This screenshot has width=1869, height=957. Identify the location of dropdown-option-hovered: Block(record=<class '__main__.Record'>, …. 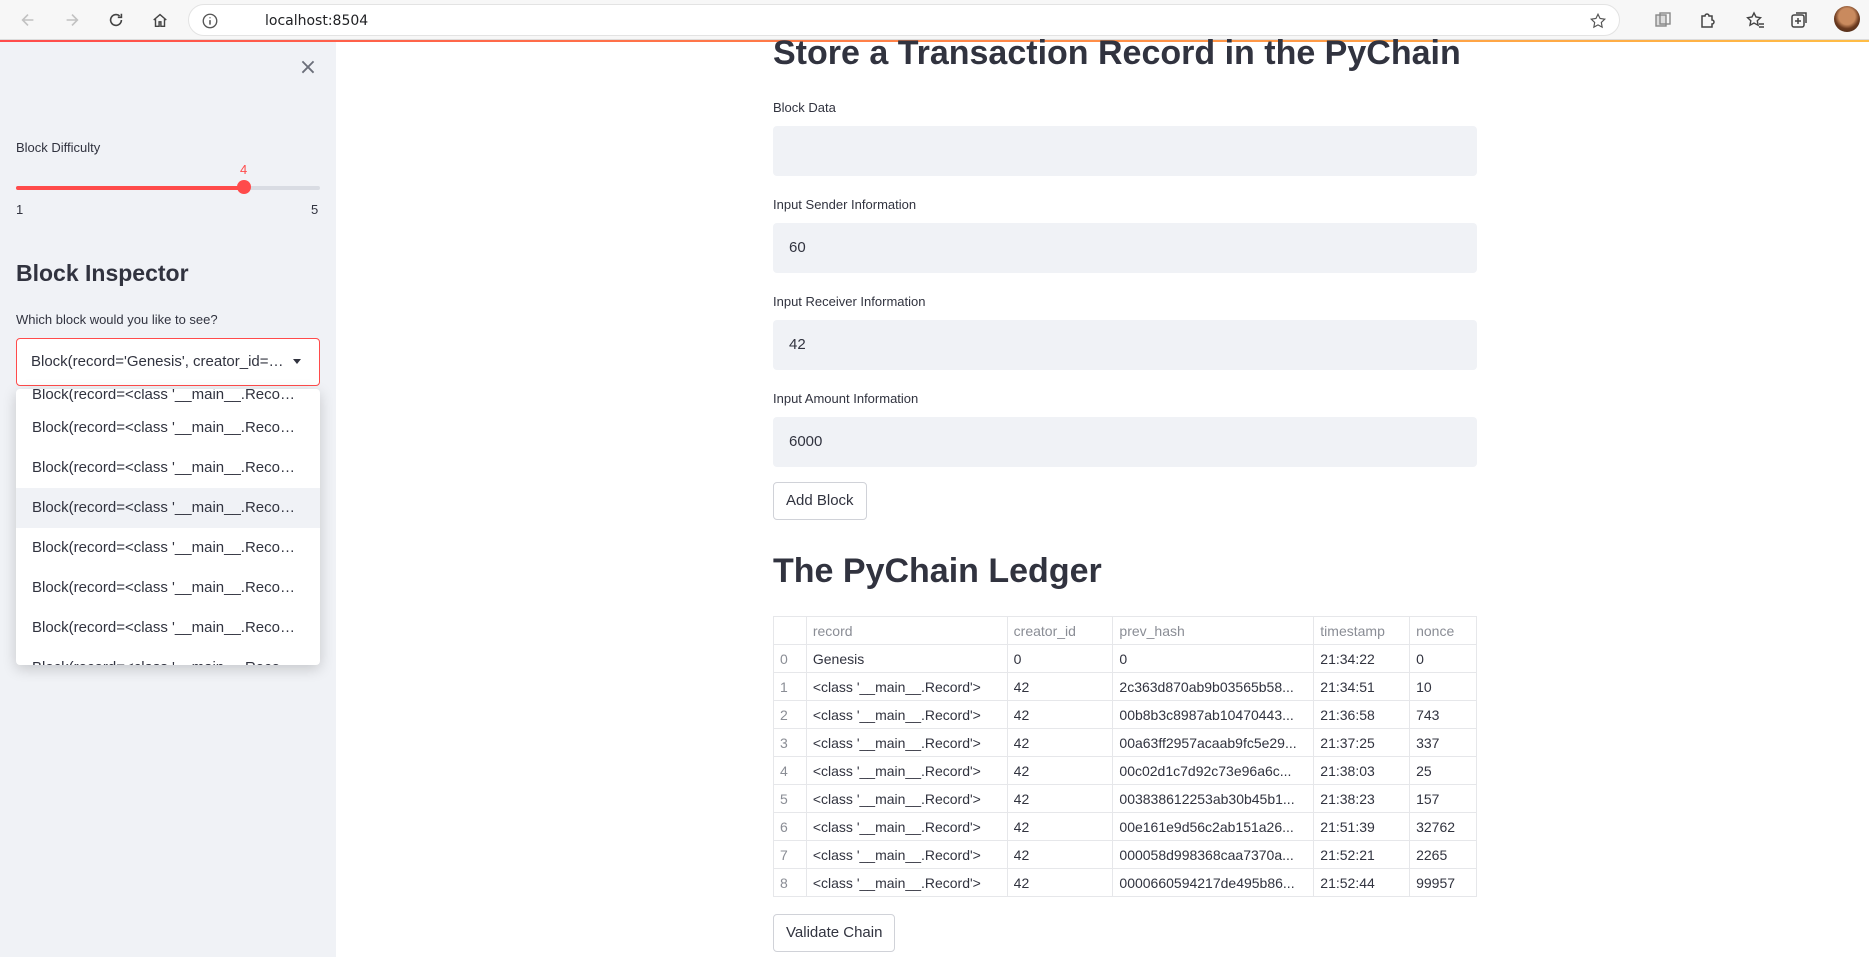
(168, 508).